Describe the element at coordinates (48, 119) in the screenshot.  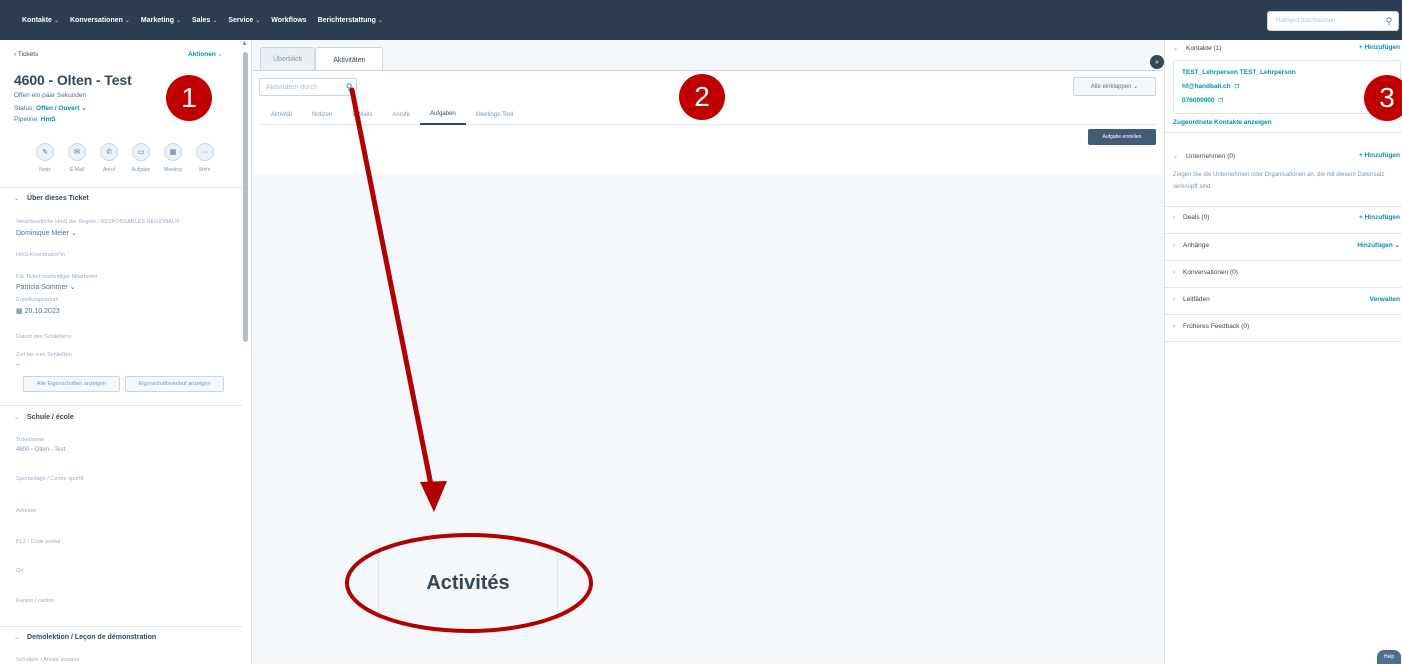
I see `pipeline-dropdown: HmS` at that location.